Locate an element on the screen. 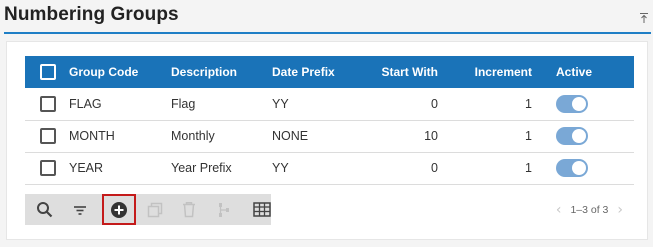 Image resolution: width=653 pixels, height=247 pixels. filter-button is located at coordinates (80, 209).